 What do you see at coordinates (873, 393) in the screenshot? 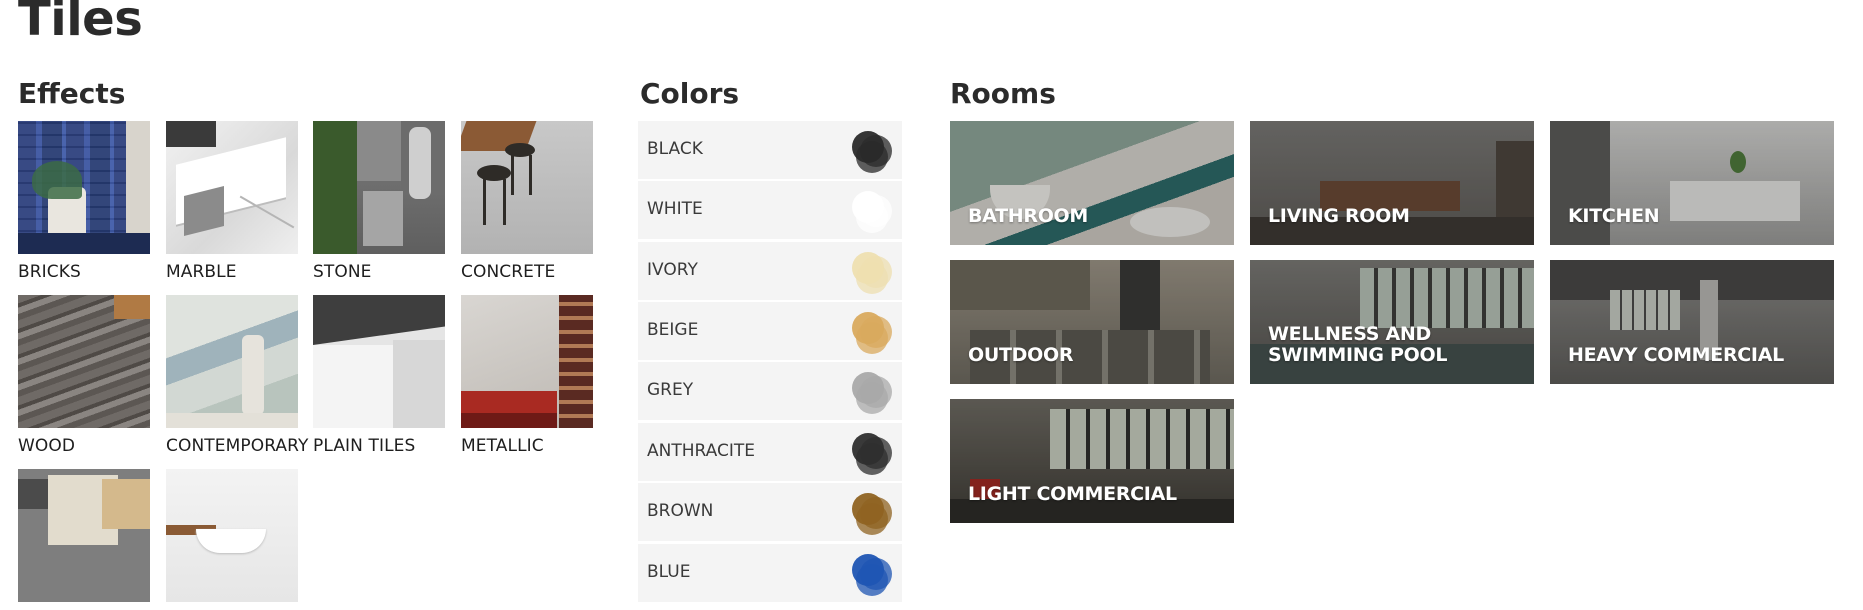
I see `grey-swatch-icon` at bounding box center [873, 393].